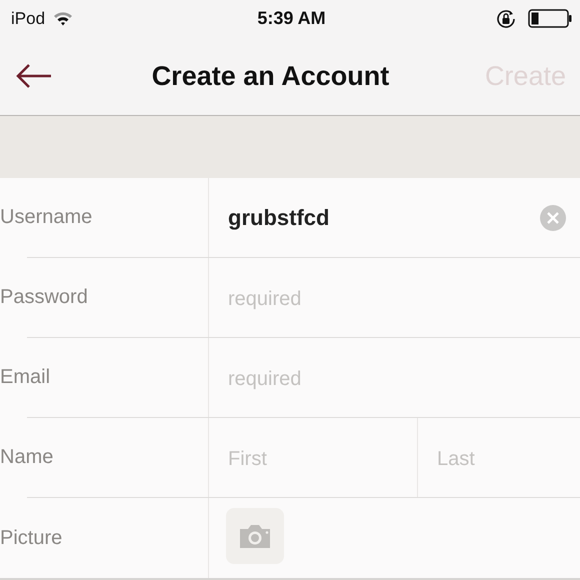  What do you see at coordinates (28, 18) in the screenshot?
I see `carrier-name: iPod` at bounding box center [28, 18].